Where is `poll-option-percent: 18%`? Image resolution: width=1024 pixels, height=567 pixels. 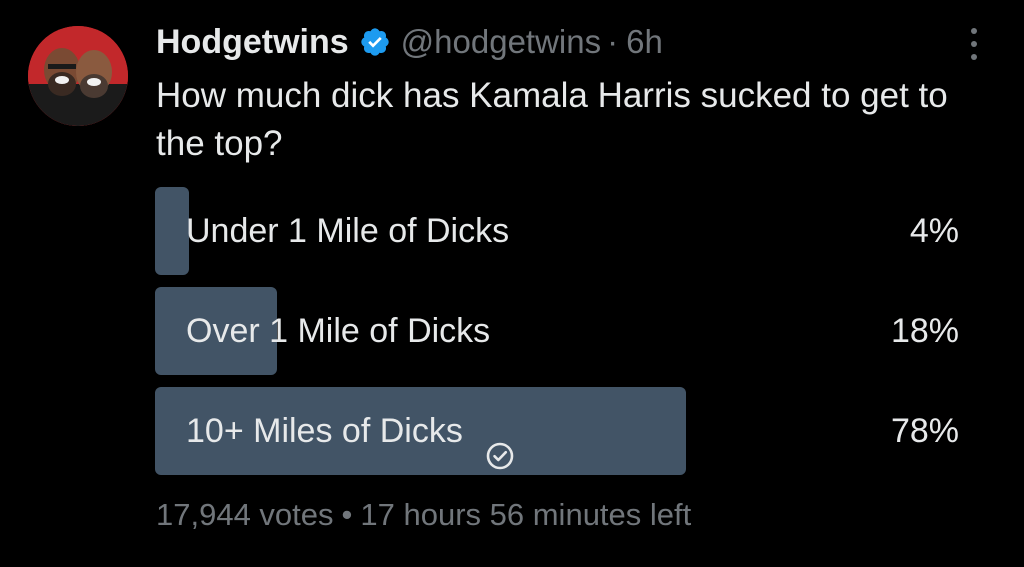
poll-option-percent: 18% is located at coordinates (924, 331).